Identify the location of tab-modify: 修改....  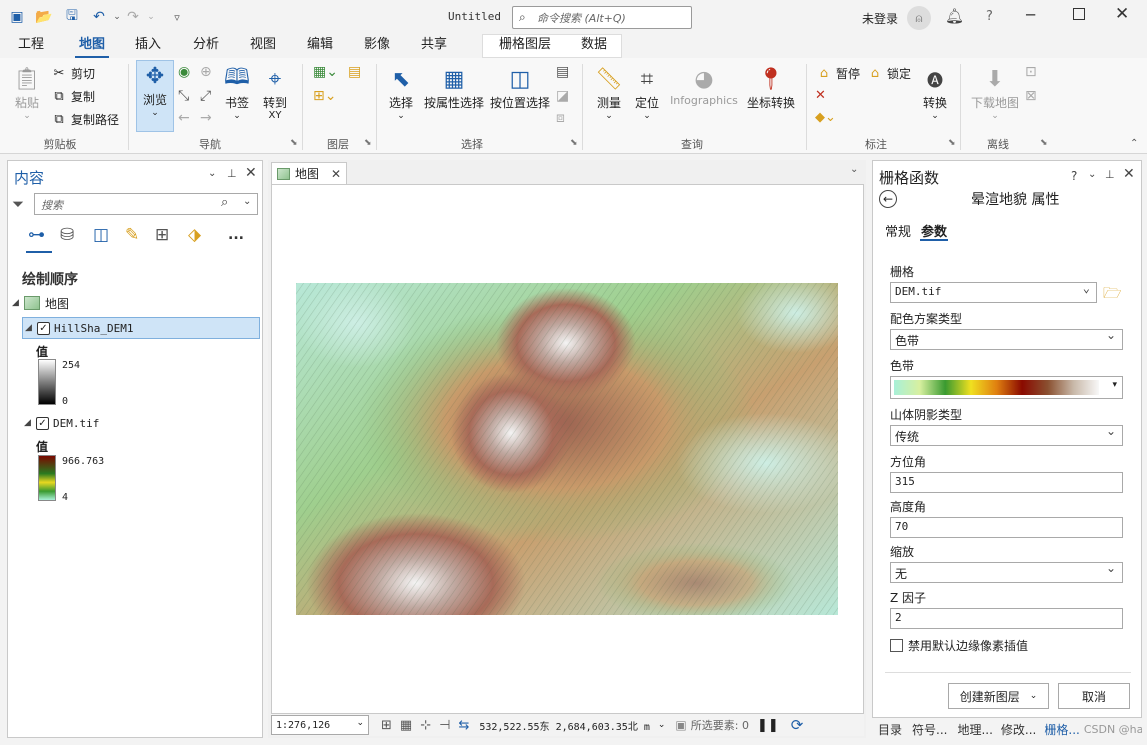
(1018, 729).